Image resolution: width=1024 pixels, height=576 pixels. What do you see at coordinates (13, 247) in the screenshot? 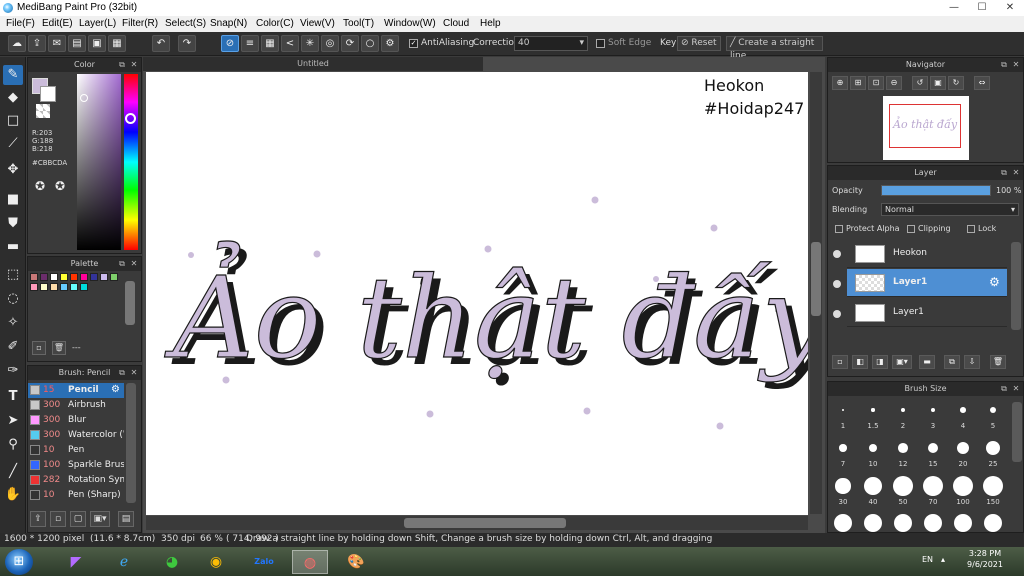
I see `gradient-tool-icon: ▬` at bounding box center [13, 247].